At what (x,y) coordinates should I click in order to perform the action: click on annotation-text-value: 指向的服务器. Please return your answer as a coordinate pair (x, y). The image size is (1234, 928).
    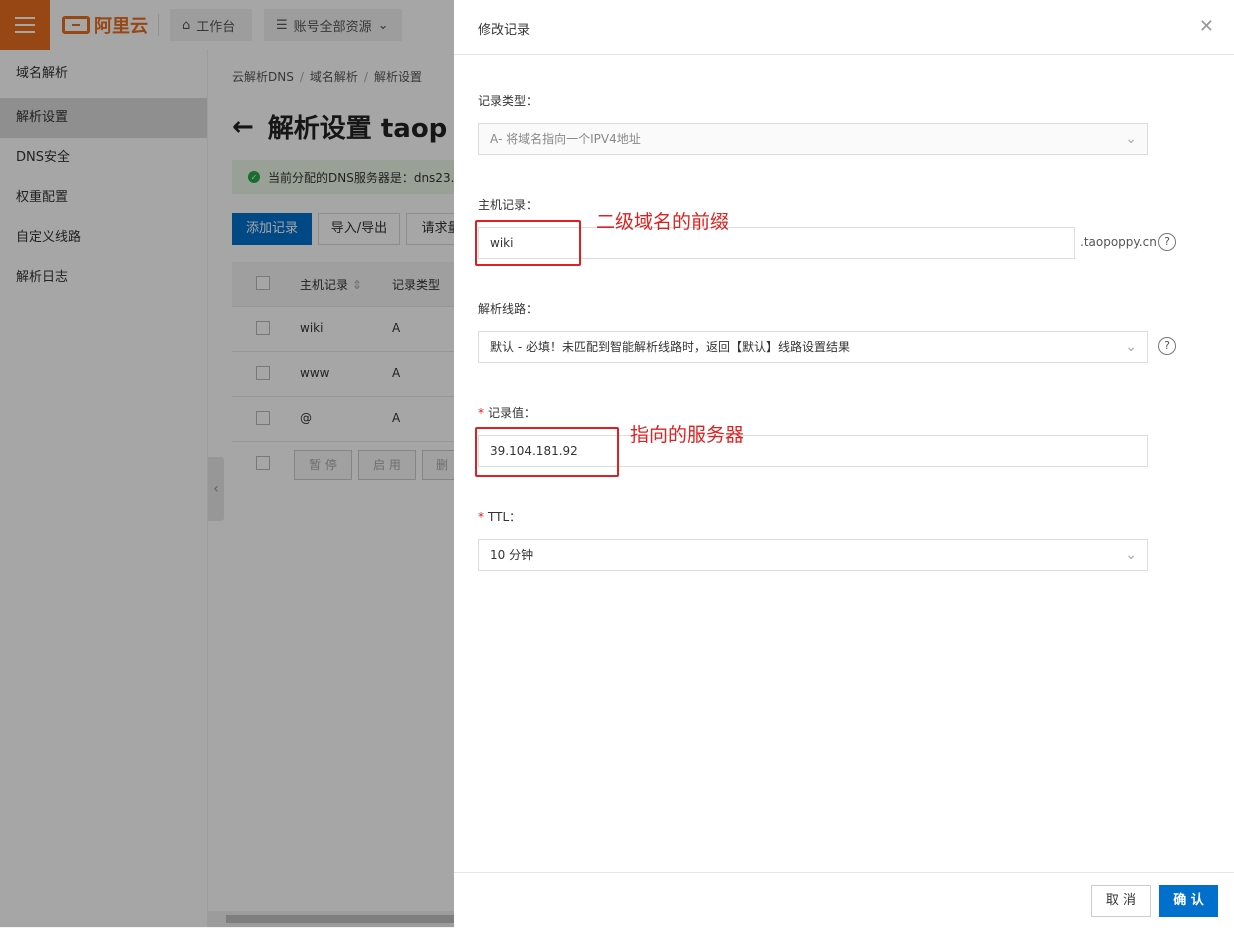
    Looking at the image, I should click on (687, 435).